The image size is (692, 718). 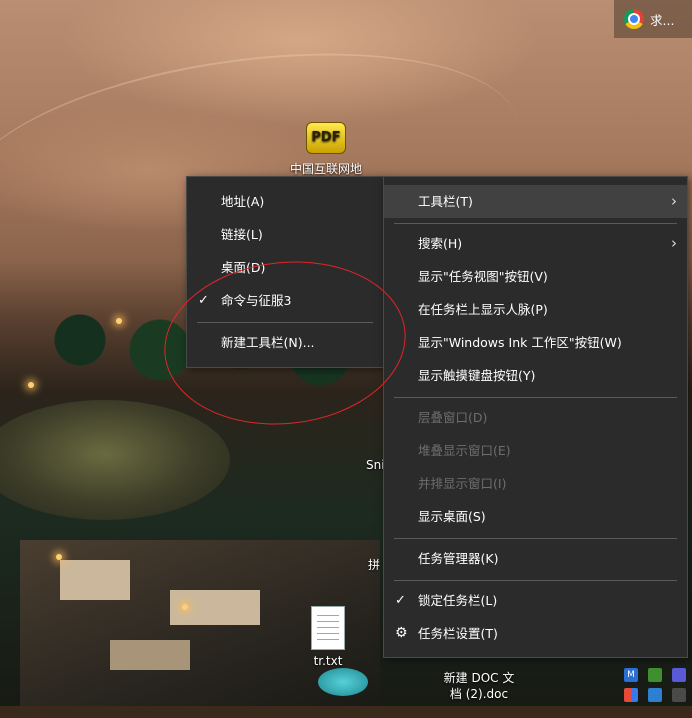 I want to click on menu-item-taskbar-settings: ⚙ 任务栏设置(T), so click(x=535, y=633).